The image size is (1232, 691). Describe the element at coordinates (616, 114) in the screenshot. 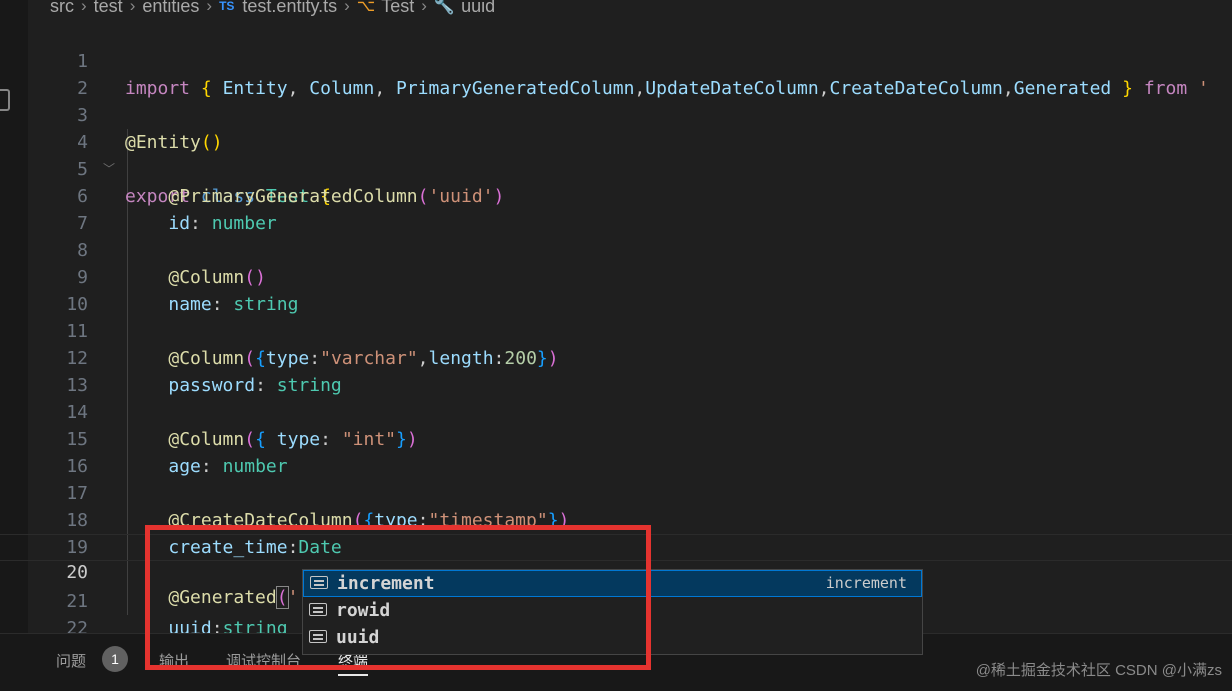

I see `code-line: 3 @Entity()` at that location.